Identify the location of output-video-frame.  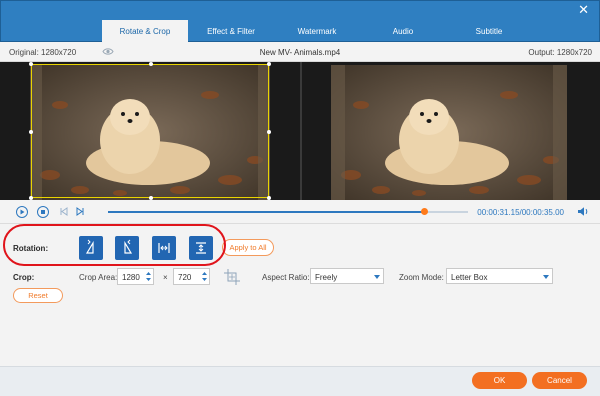
(449, 132).